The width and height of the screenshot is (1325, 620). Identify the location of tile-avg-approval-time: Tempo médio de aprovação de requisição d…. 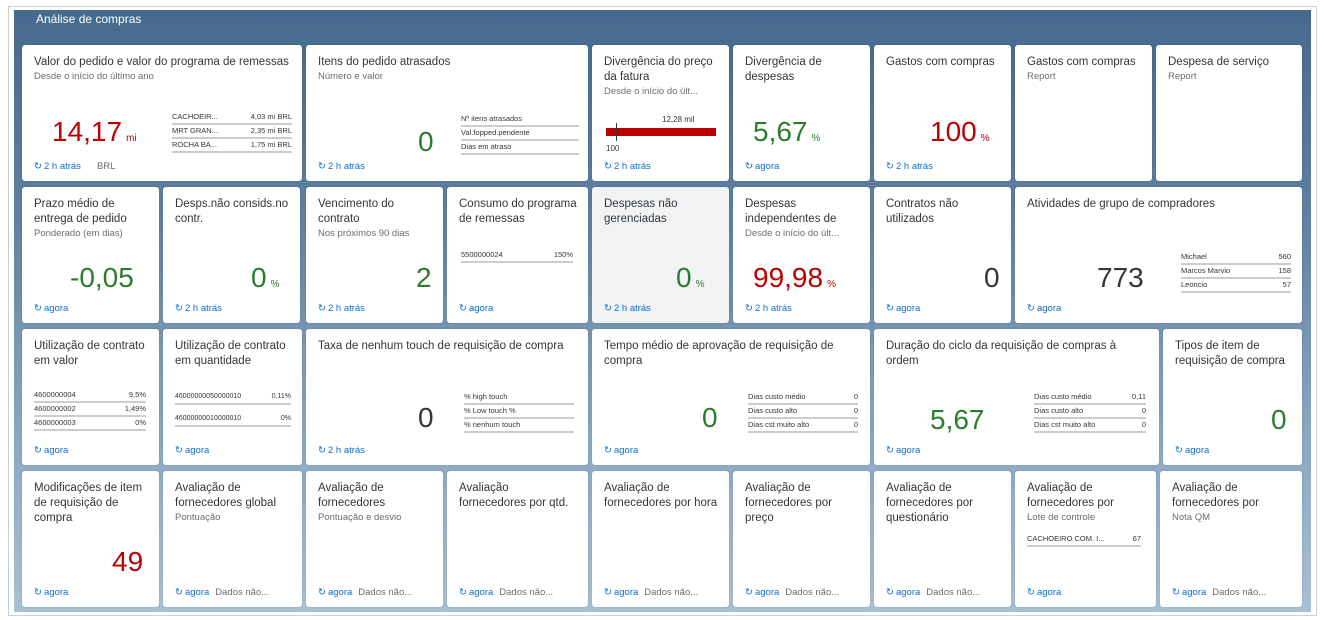
(731, 397).